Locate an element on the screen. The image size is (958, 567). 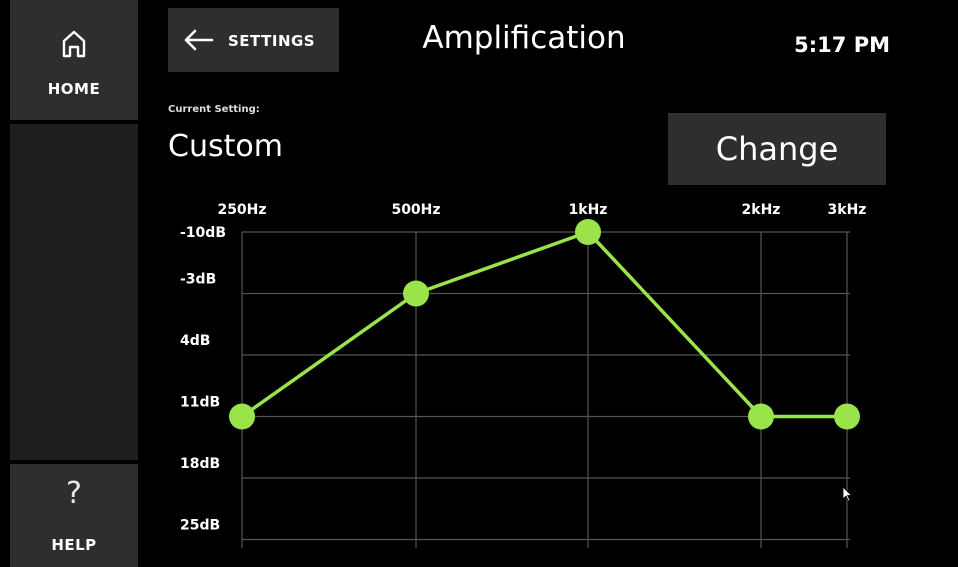
y-tick-label: 11dB is located at coordinates (200, 403).